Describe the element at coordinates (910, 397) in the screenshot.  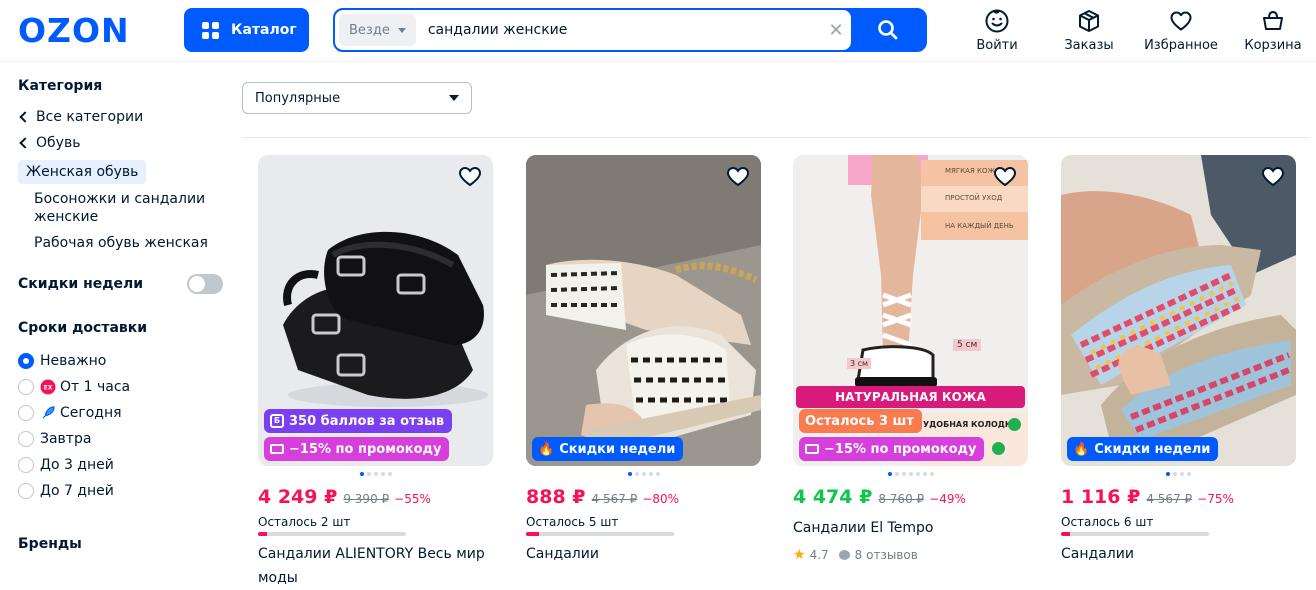
I see `image-banner-natural-leather: НАТУРАЛЬНАЯ КОЖА` at that location.